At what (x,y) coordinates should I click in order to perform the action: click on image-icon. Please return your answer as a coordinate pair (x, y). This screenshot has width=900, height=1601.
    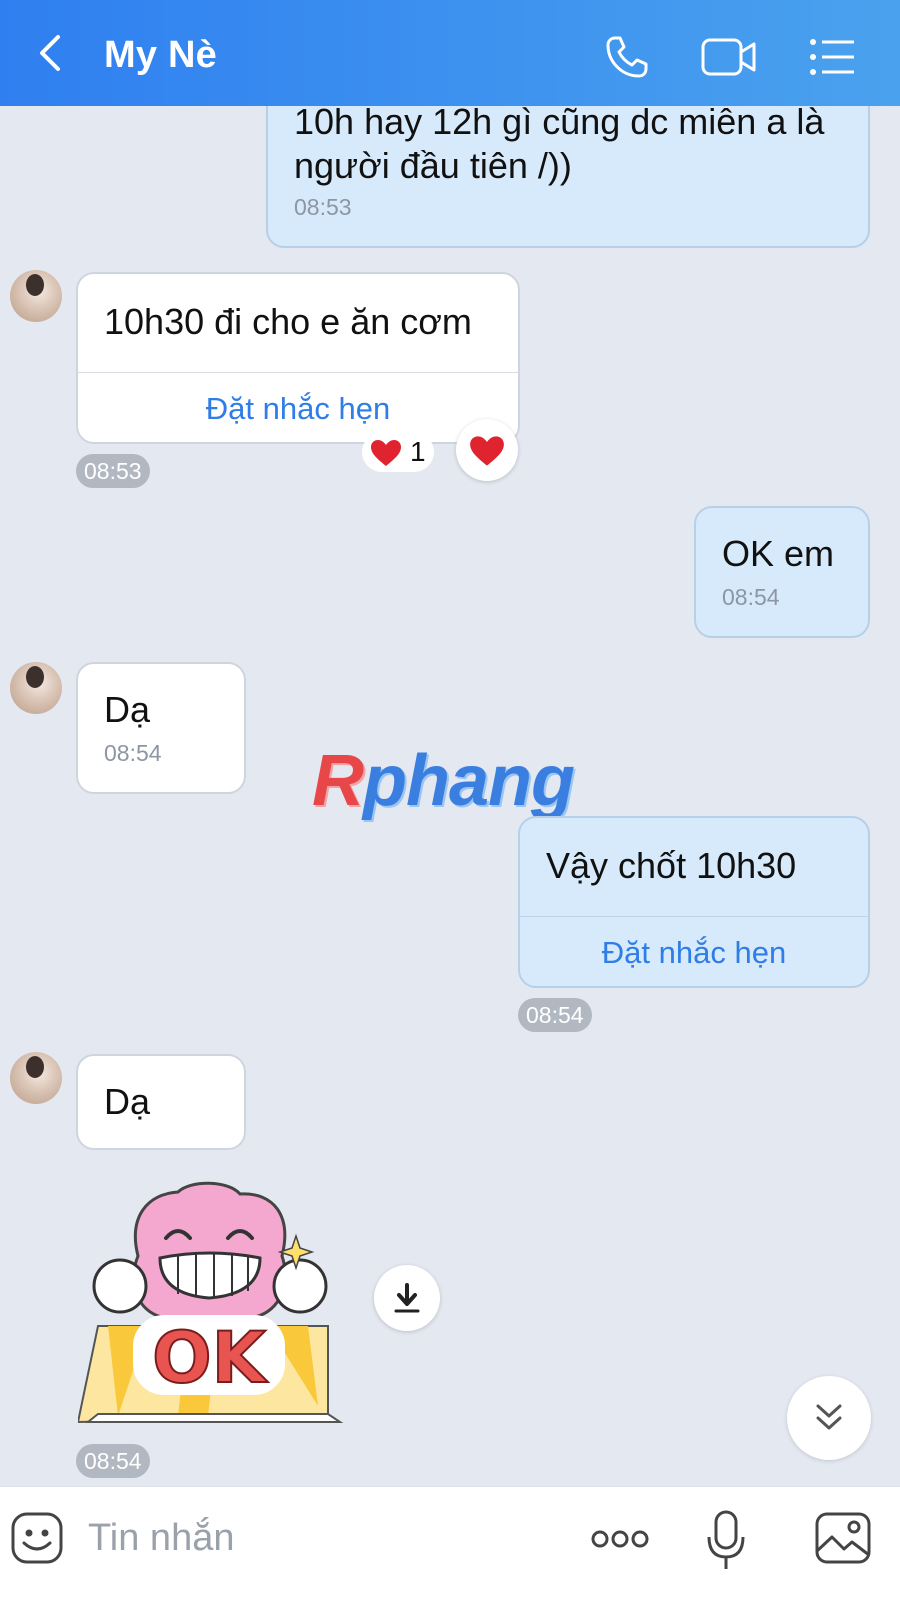
    Looking at the image, I should click on (843, 1538).